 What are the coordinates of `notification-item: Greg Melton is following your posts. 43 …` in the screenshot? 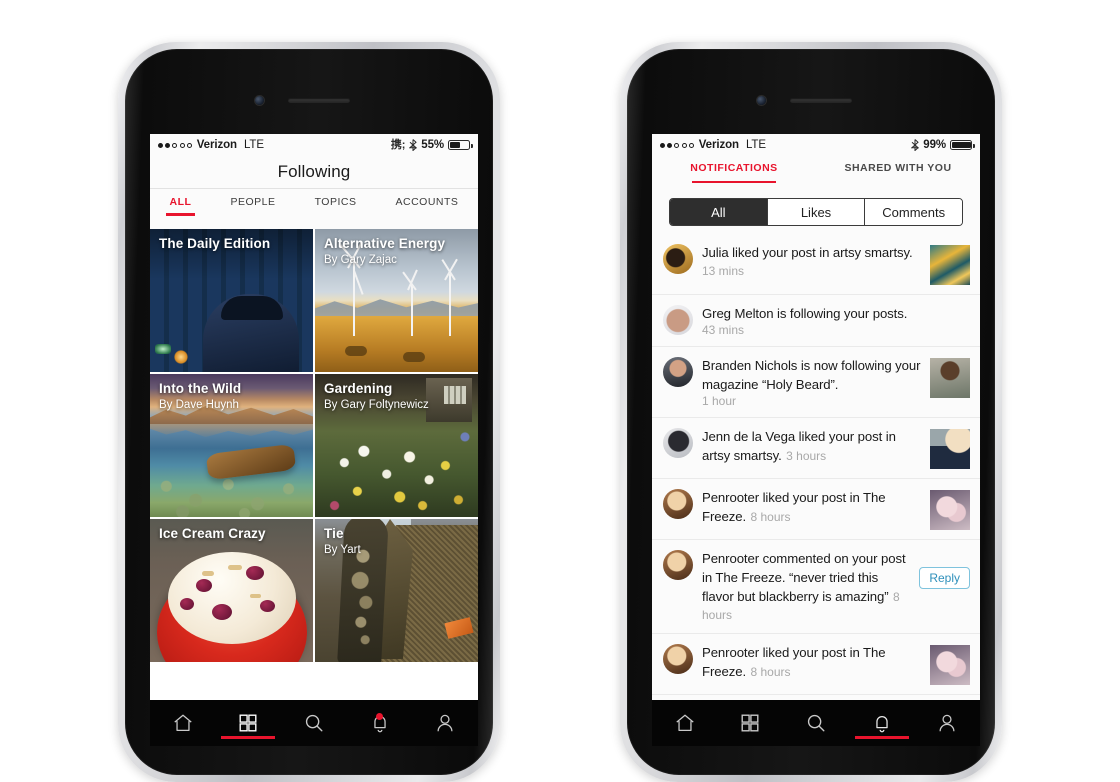 It's located at (816, 321).